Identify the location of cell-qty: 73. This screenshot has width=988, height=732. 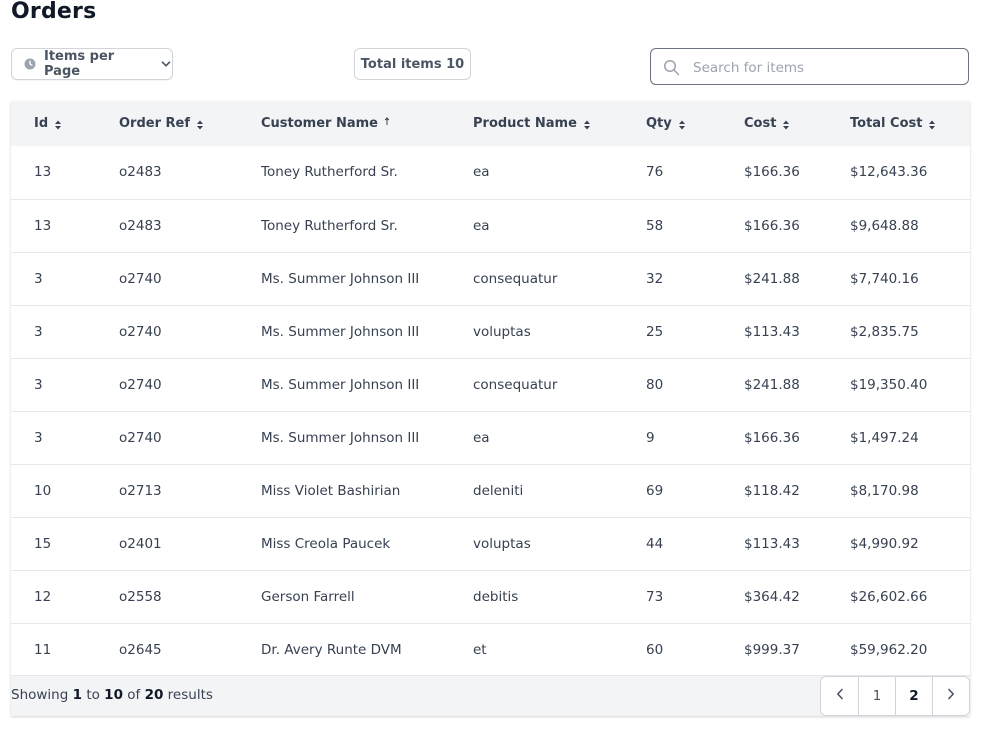
(655, 596).